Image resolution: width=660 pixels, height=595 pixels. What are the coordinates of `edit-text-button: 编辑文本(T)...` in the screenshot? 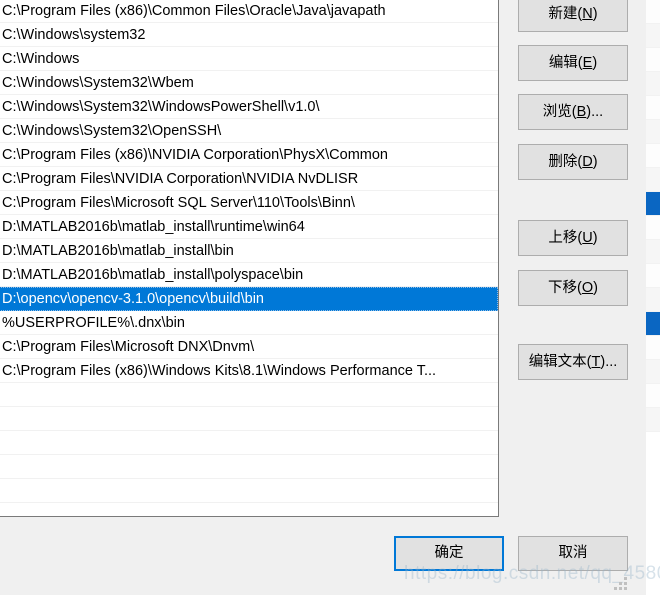 It's located at (573, 362).